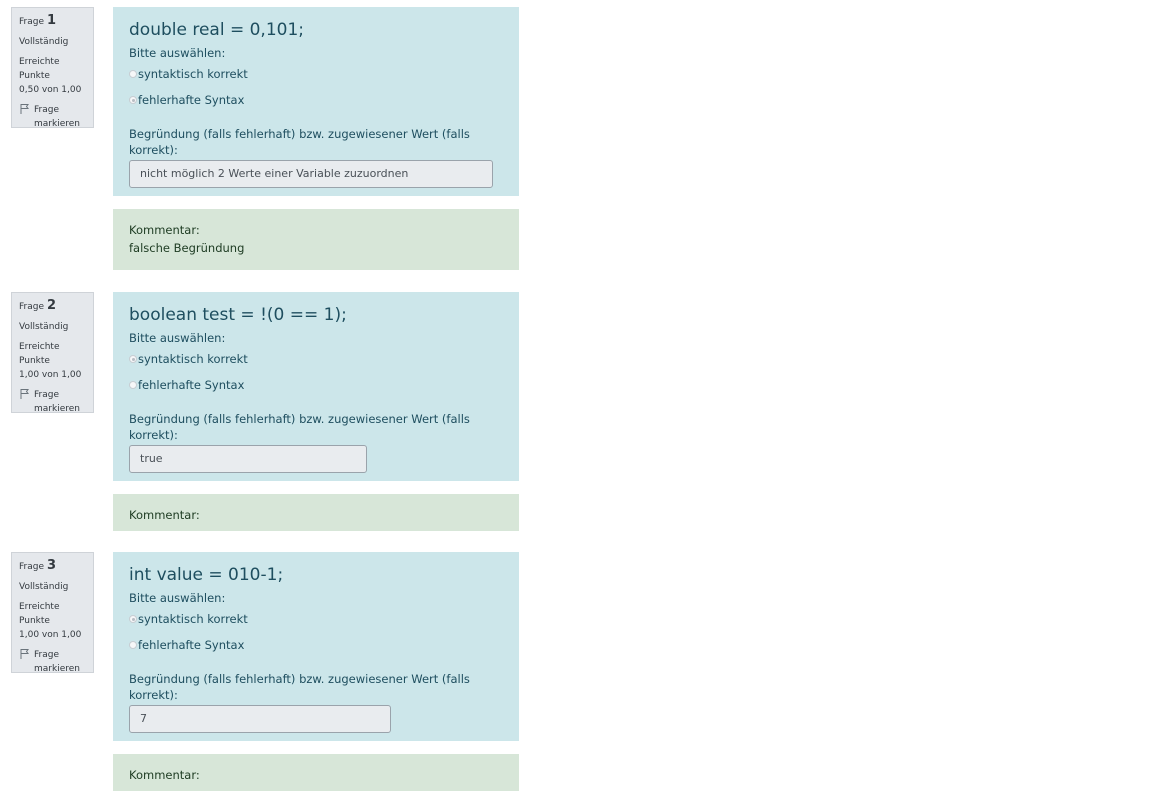 The height and width of the screenshot is (803, 1152). Describe the element at coordinates (316, 772) in the screenshot. I see `feedback-box-3: Kommentar:` at that location.